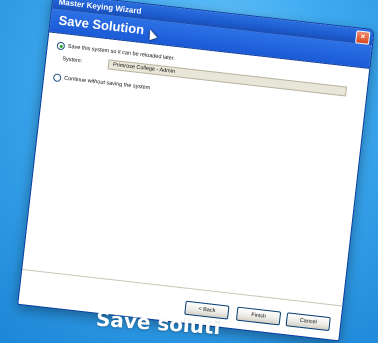 This screenshot has height=343, width=378. Describe the element at coordinates (308, 322) in the screenshot. I see `cancel-button: Cancel` at that location.